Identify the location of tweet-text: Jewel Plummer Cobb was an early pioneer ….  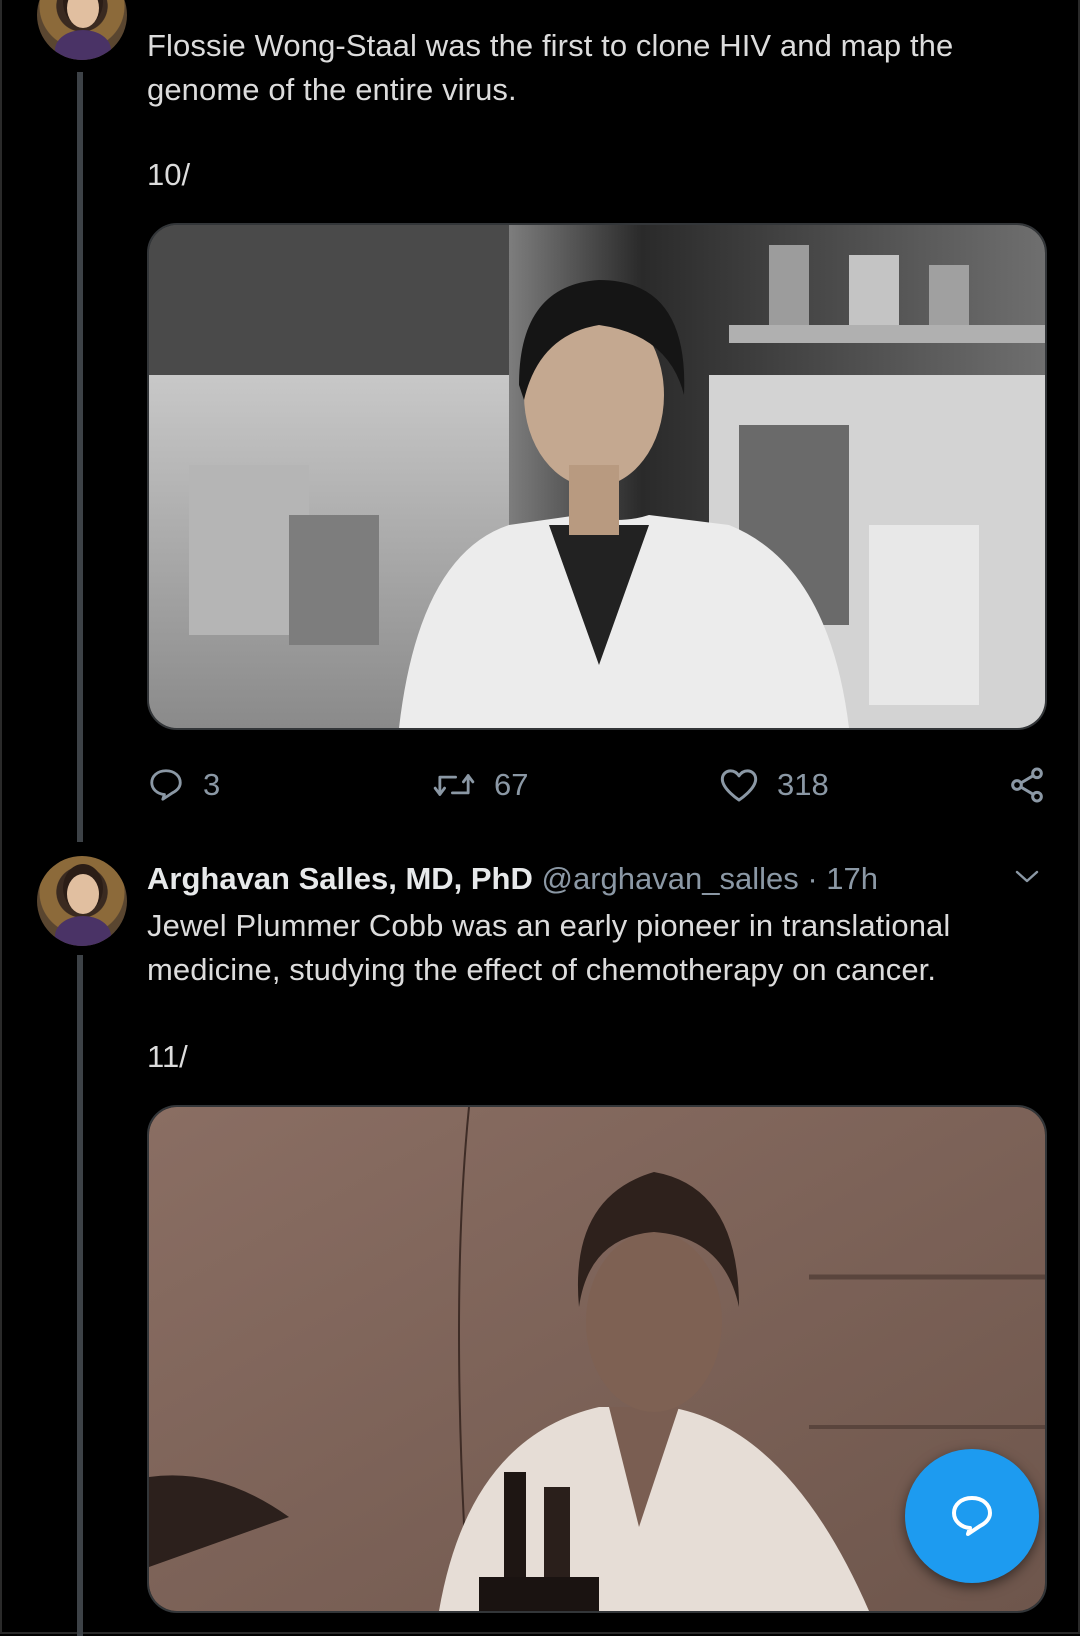
(549, 947).